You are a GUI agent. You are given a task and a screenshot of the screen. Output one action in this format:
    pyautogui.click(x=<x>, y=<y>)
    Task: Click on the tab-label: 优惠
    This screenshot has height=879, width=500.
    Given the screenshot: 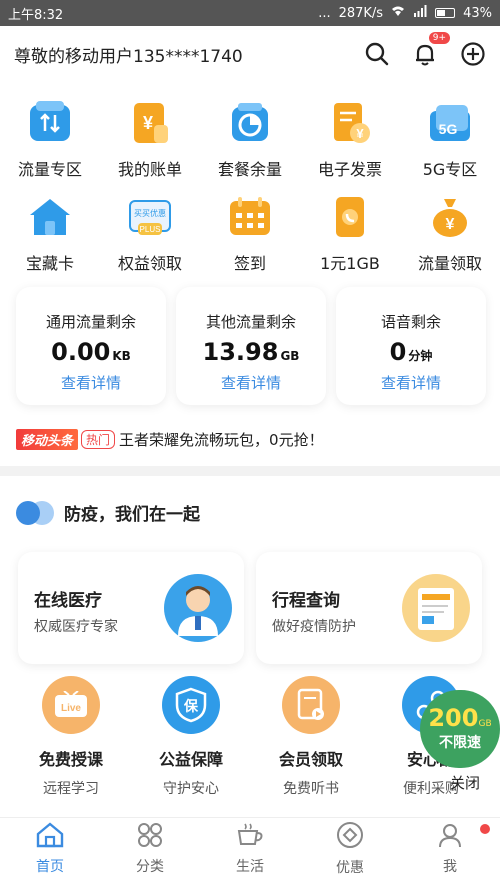 What is the action you would take?
    pyautogui.click(x=350, y=867)
    